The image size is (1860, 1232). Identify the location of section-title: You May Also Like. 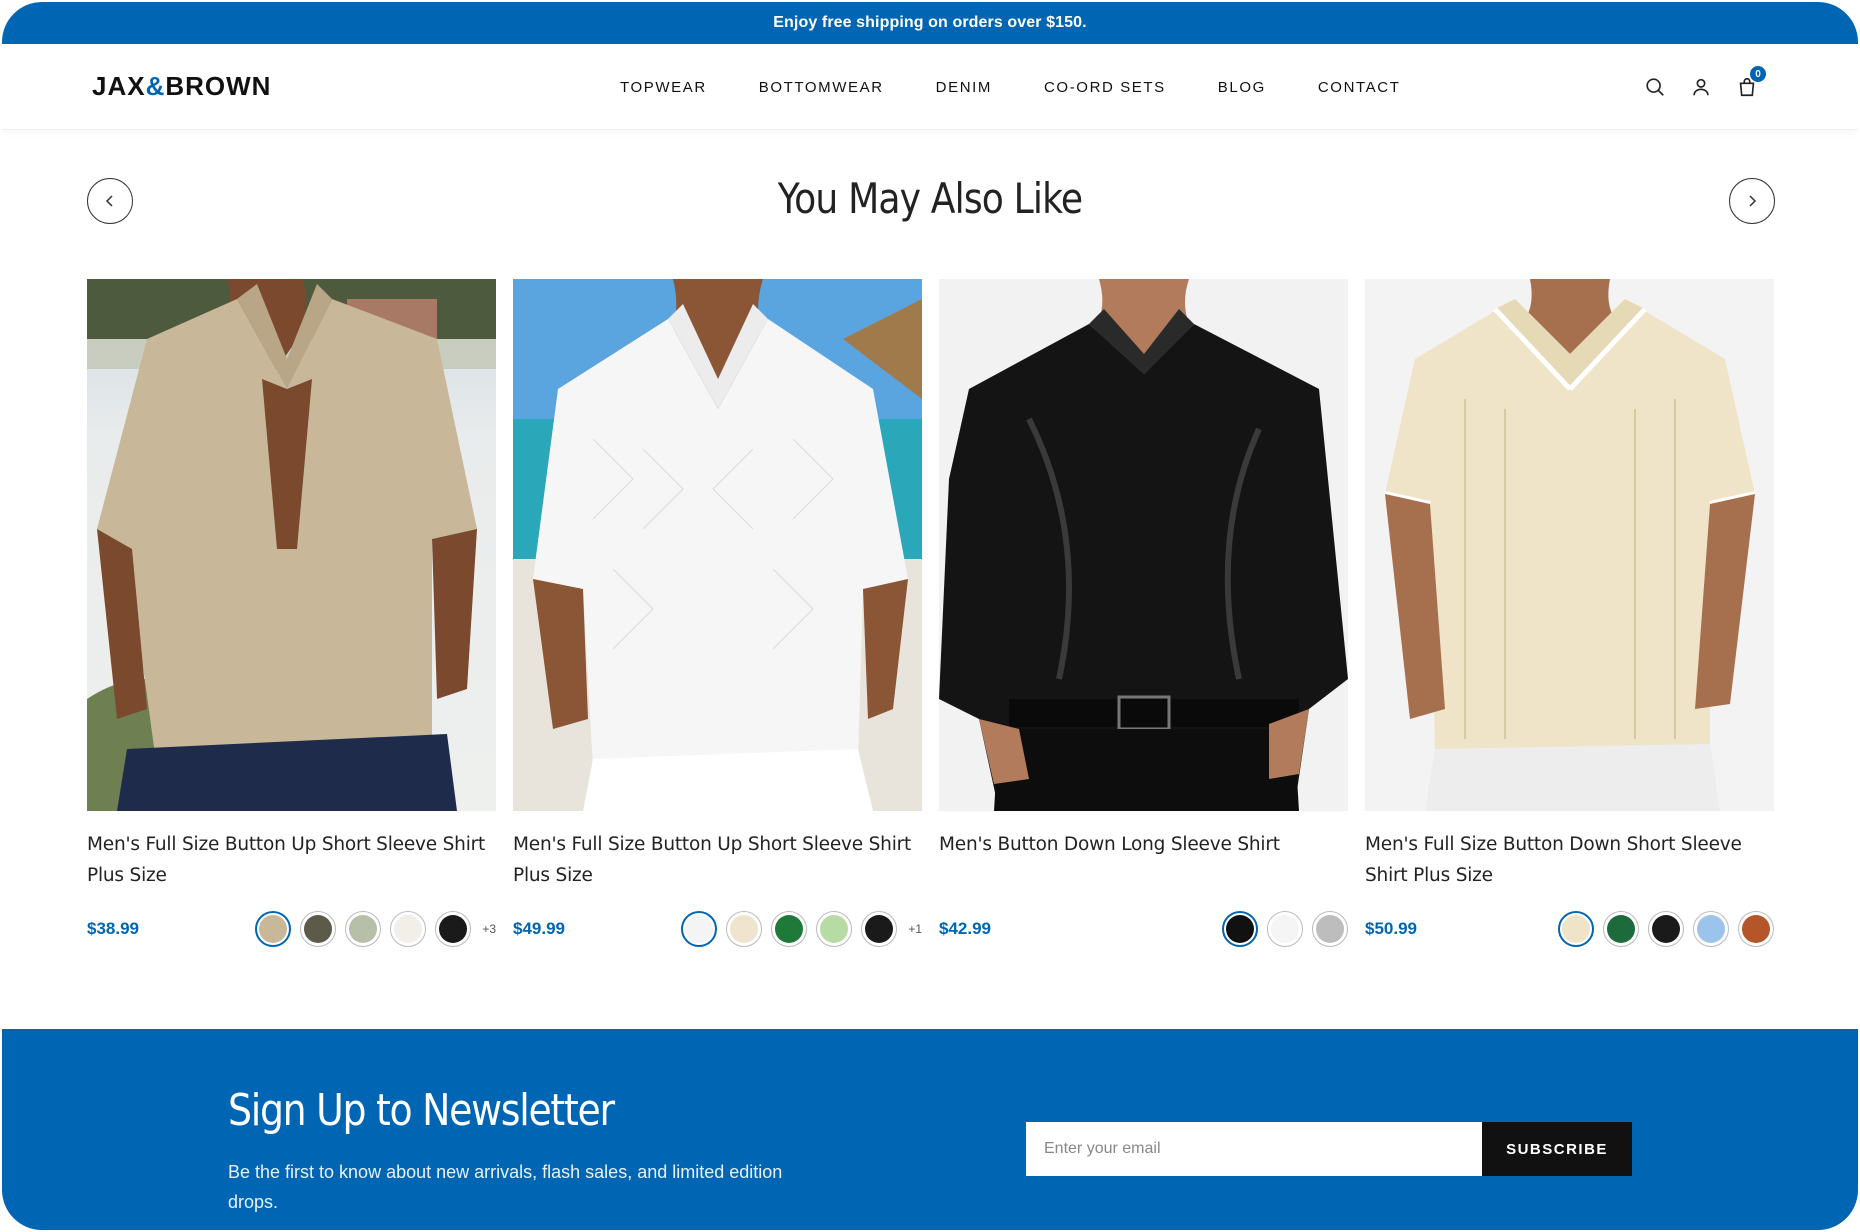
(930, 198).